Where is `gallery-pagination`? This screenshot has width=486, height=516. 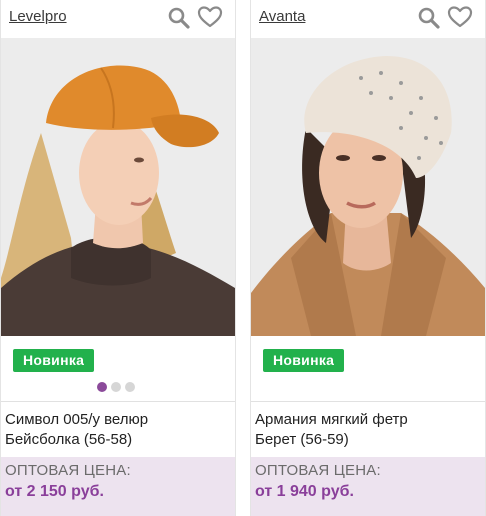
gallery-pagination is located at coordinates (116, 387).